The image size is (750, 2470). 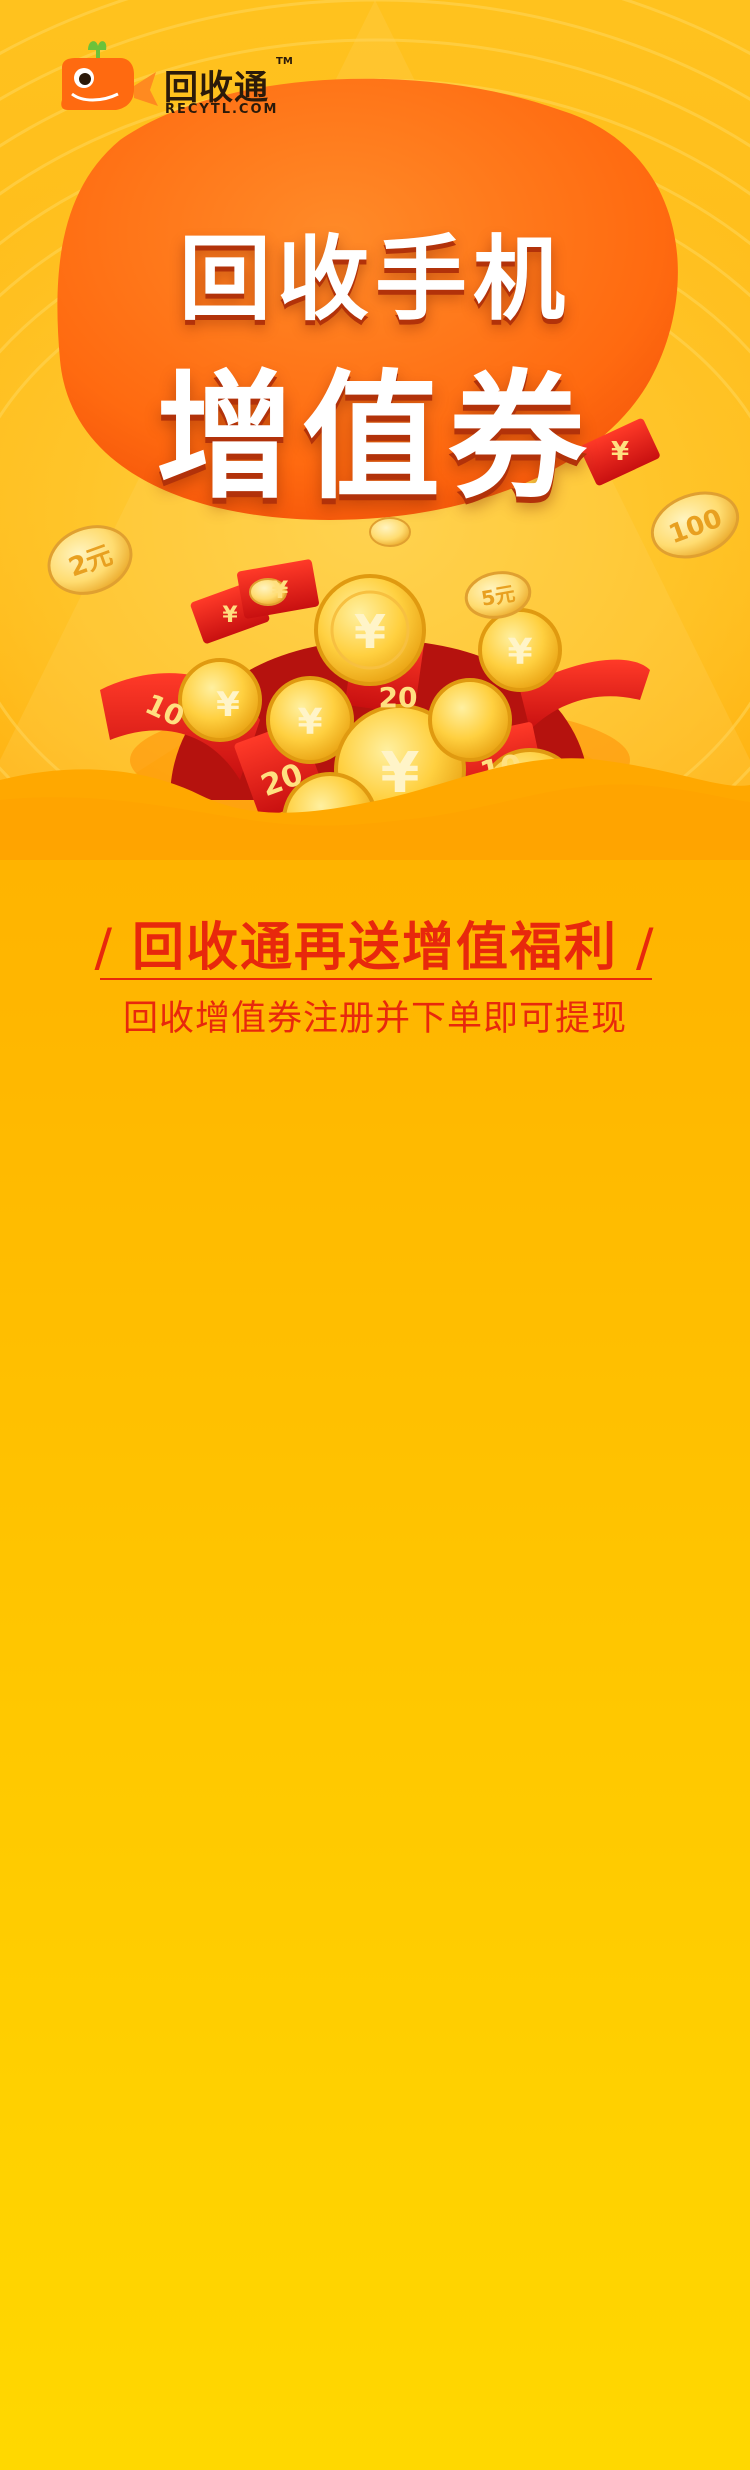 What do you see at coordinates (178, 83) in the screenshot?
I see `brand-logo: 回收通 TM RECYTL.COM` at bounding box center [178, 83].